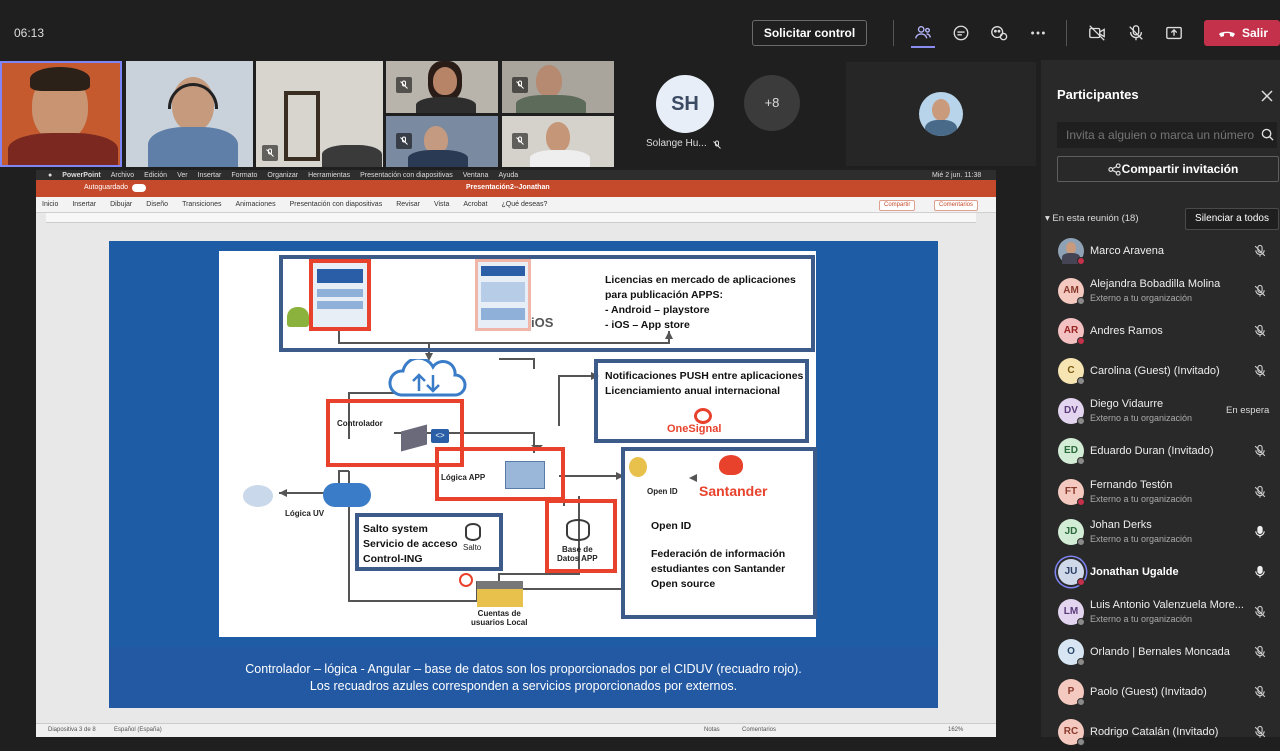  I want to click on avatar-initials: JU, so click(1071, 571).